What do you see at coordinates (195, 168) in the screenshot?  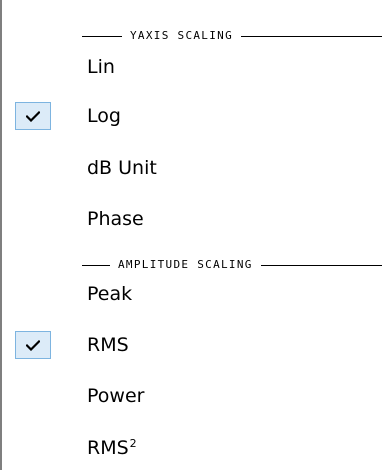 I see `menu-item-db-unit: dB Unit` at bounding box center [195, 168].